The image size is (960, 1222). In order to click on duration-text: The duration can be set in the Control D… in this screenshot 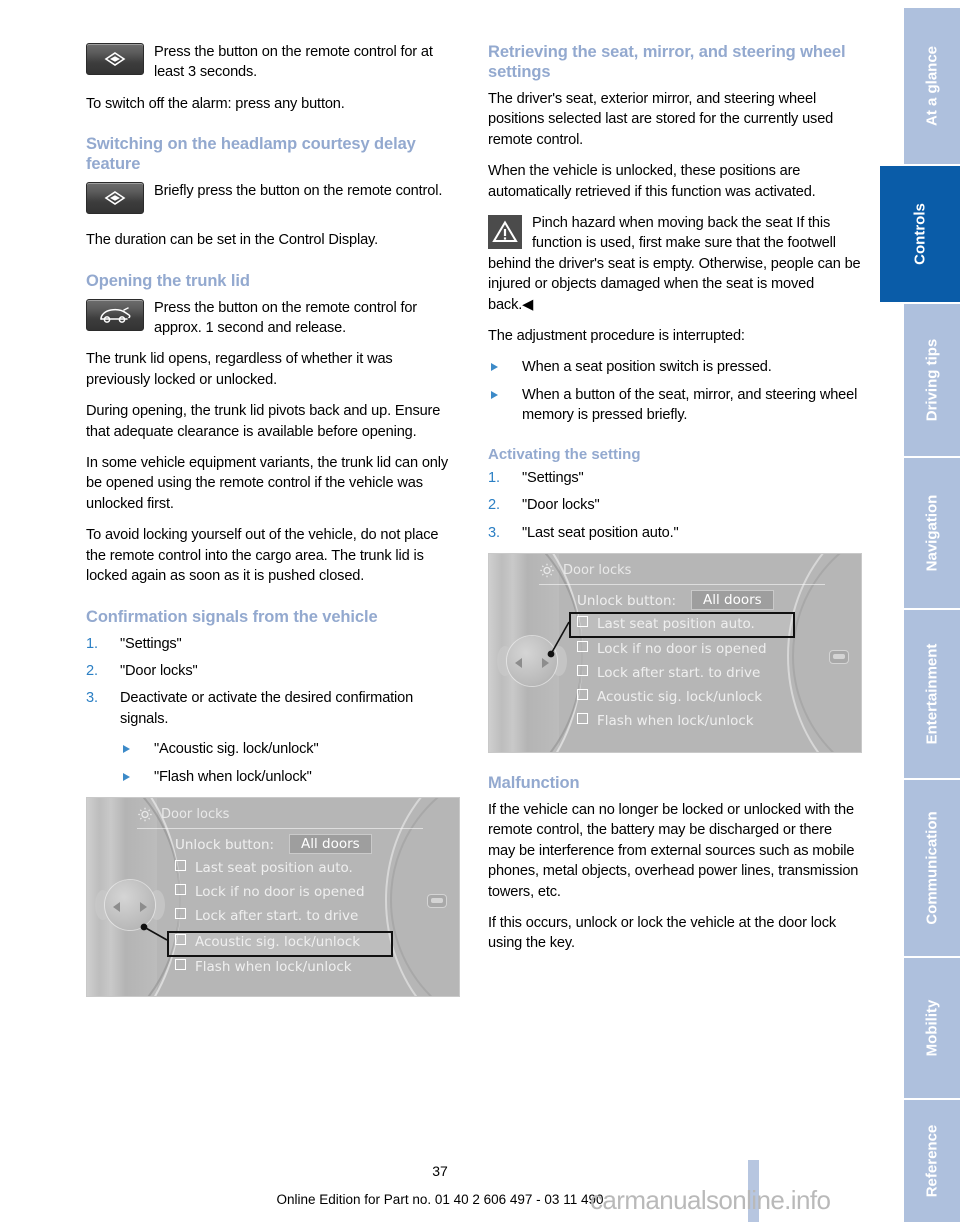, I will do `click(232, 240)`.